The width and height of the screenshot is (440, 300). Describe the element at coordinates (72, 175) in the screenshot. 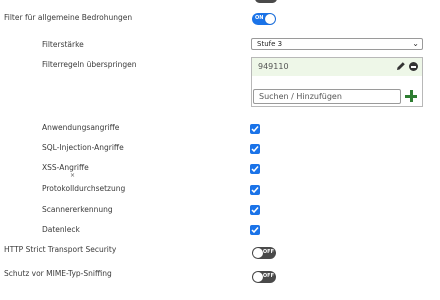

I see `close-icon: ×` at that location.